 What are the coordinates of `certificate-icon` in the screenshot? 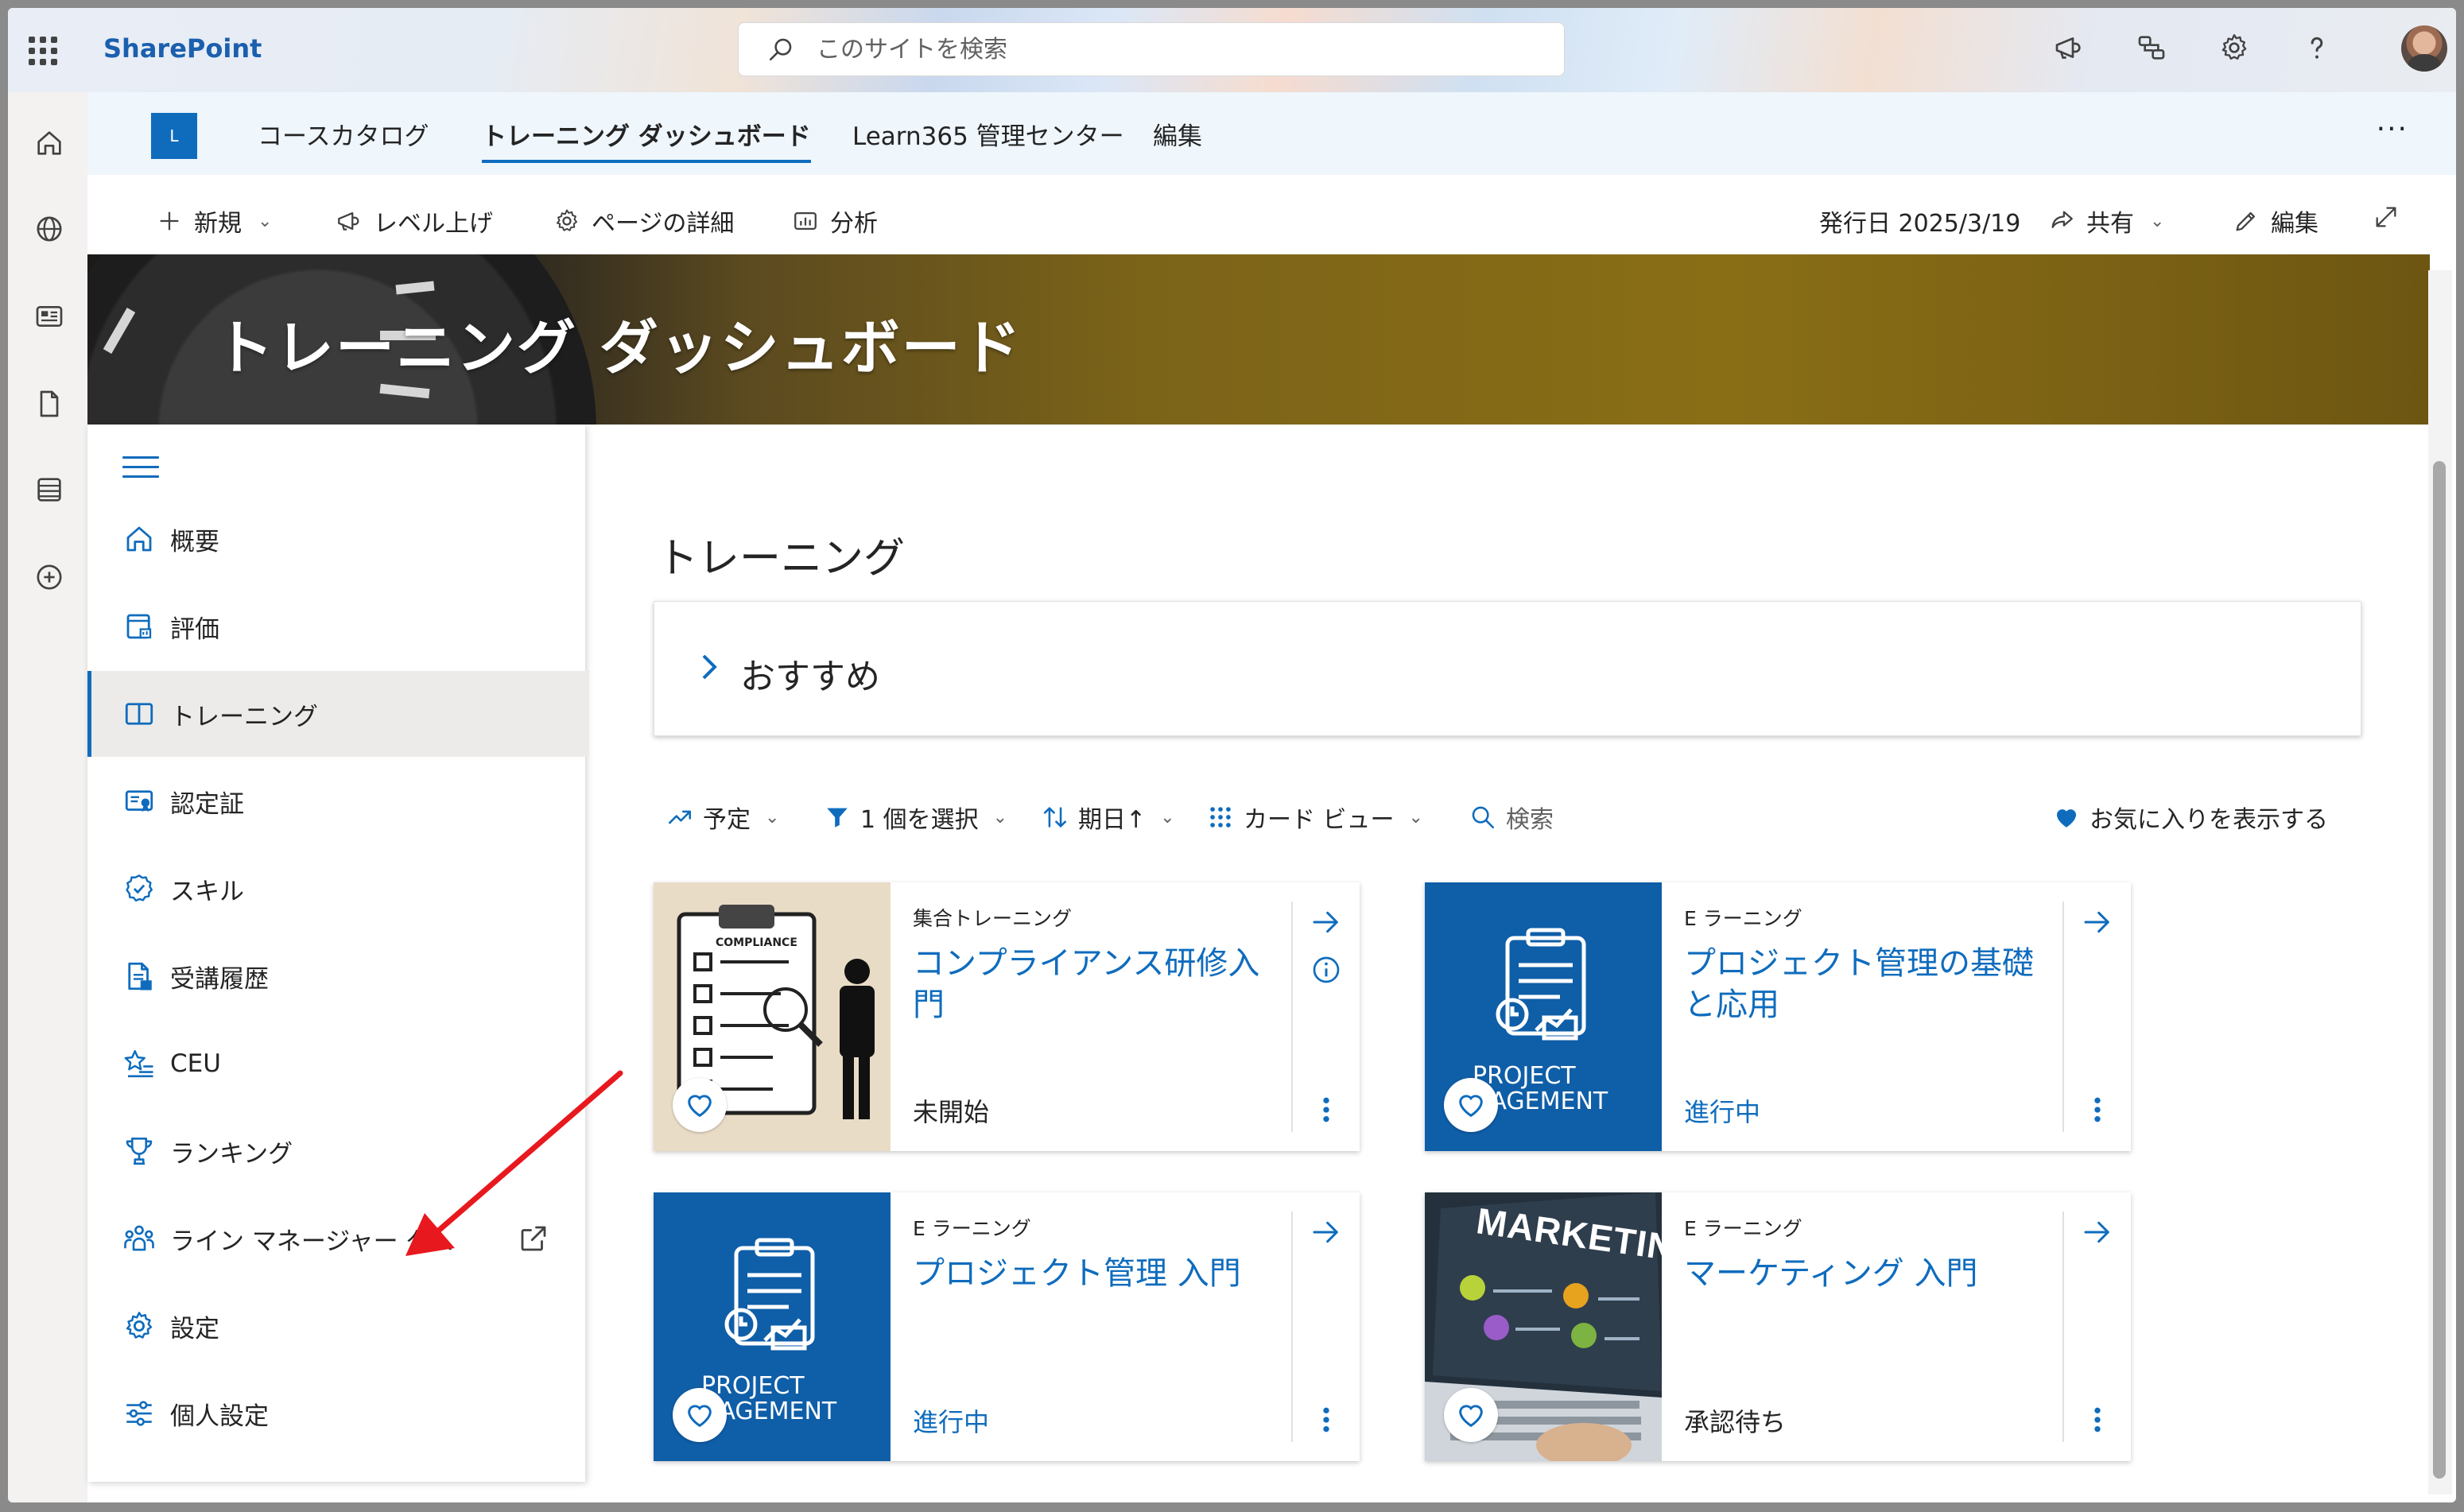 It's located at (139, 801).